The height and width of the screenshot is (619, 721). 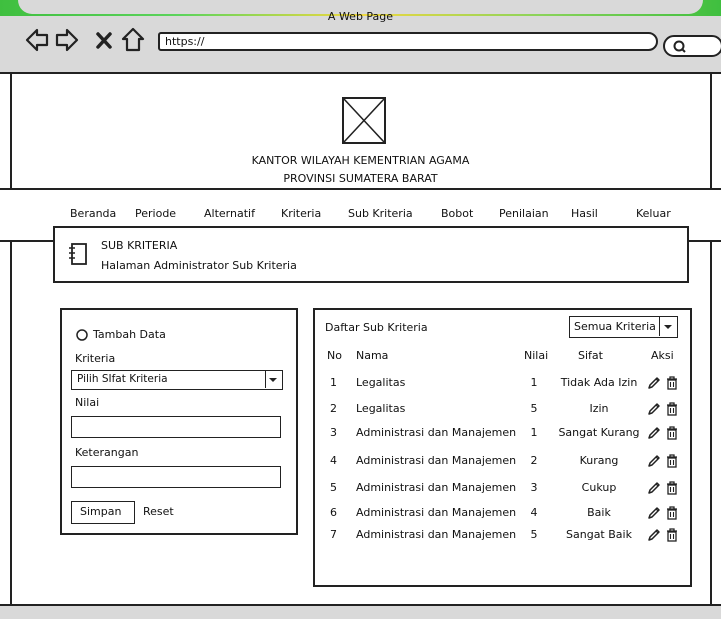 What do you see at coordinates (176, 427) in the screenshot?
I see `nilai-input` at bounding box center [176, 427].